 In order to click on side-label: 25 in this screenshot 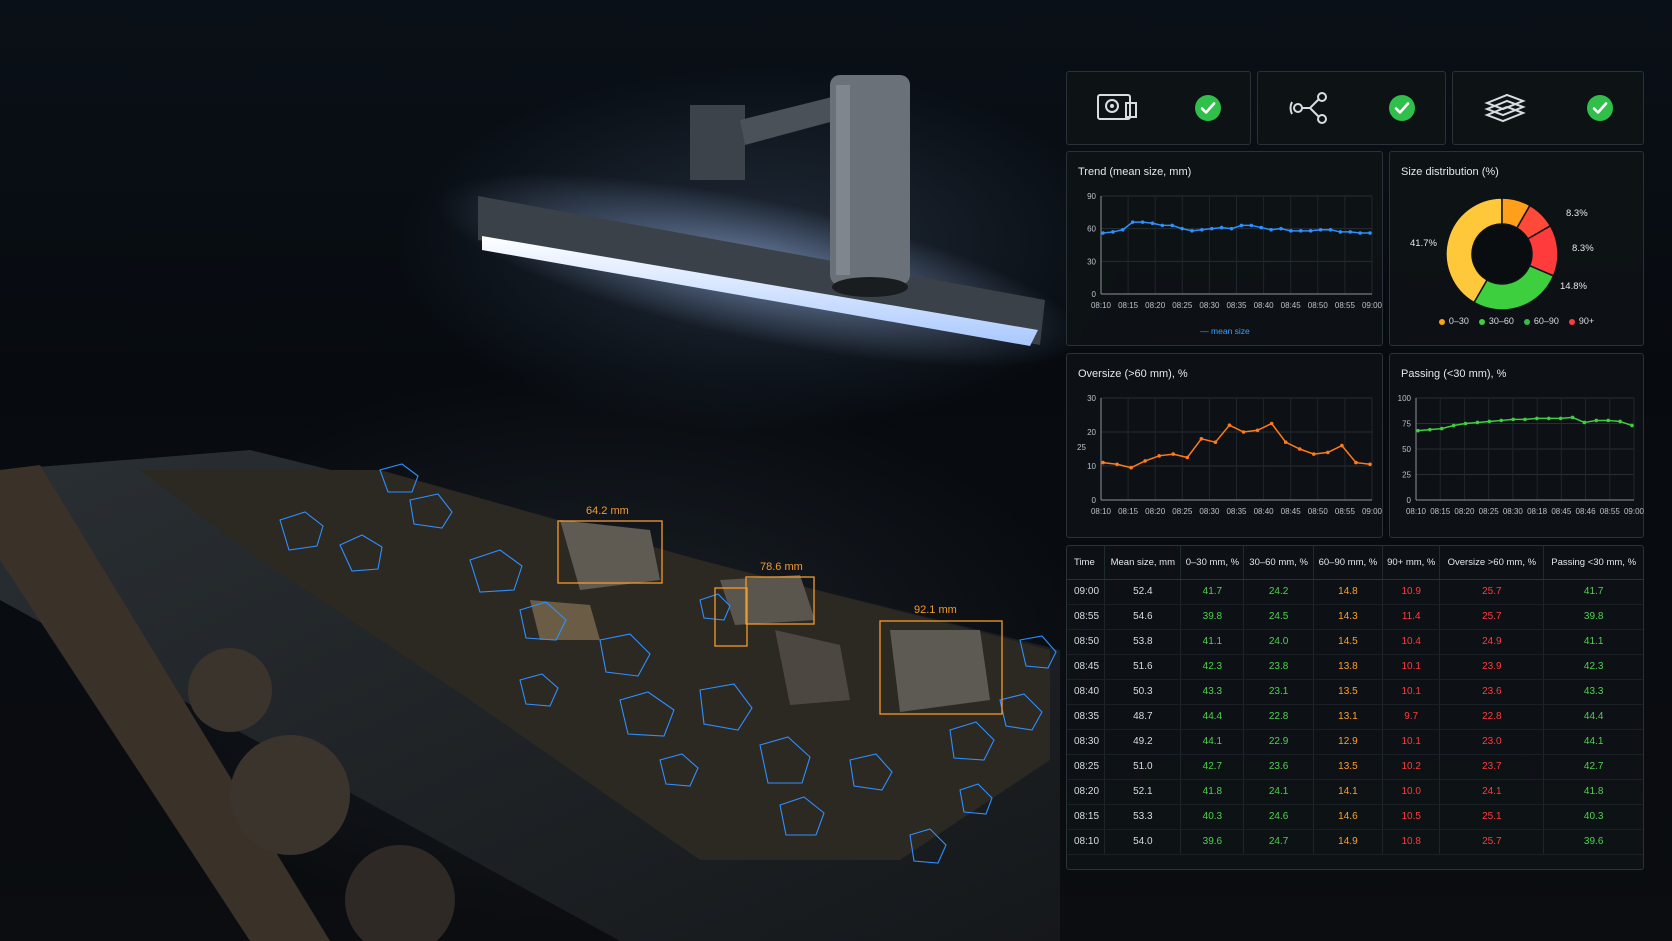, I will do `click(1081, 447)`.